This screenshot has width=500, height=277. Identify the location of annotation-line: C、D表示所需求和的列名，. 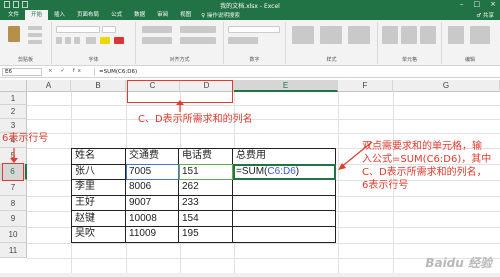
(424, 172).